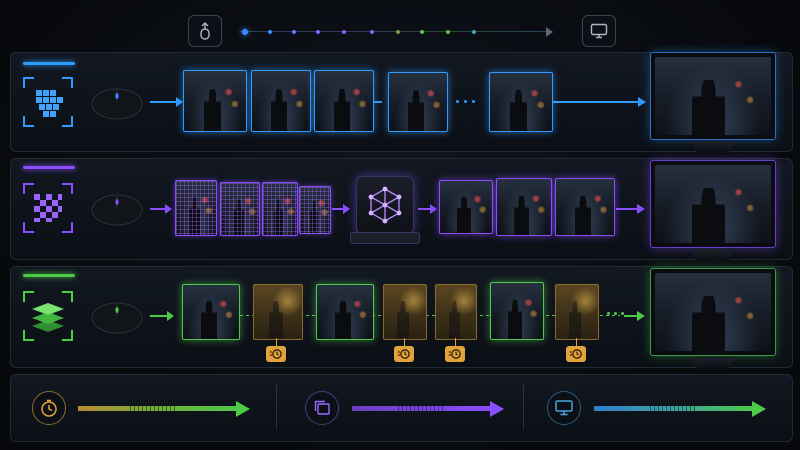  I want to click on mouse-input-box, so click(205, 31).